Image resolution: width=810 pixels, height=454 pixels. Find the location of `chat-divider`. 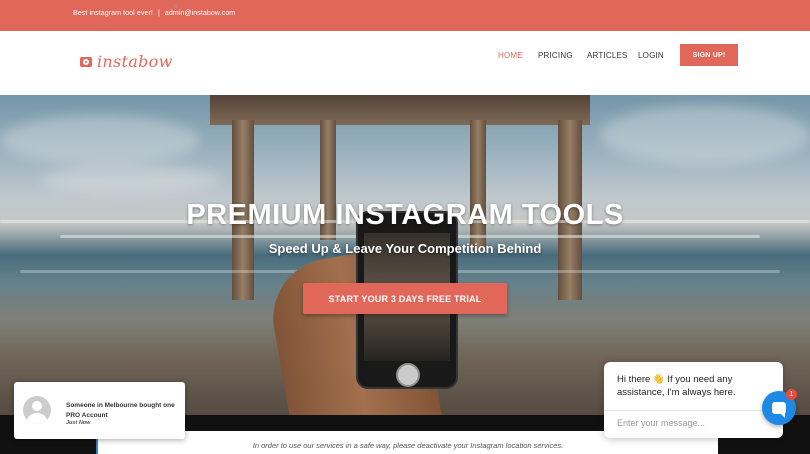

chat-divider is located at coordinates (693, 410).